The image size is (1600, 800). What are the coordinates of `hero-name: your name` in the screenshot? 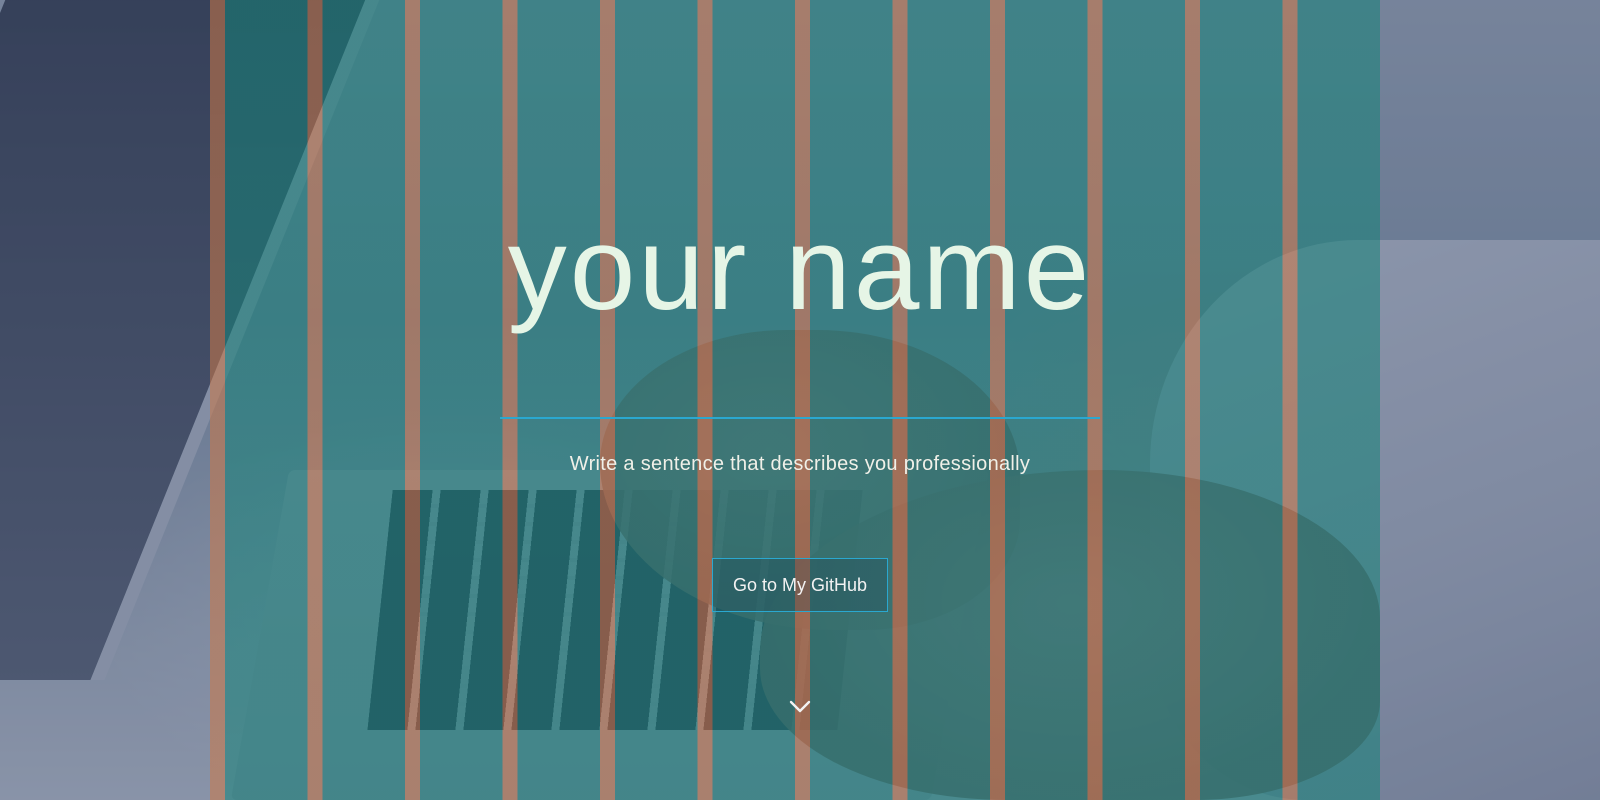 It's located at (800, 269).